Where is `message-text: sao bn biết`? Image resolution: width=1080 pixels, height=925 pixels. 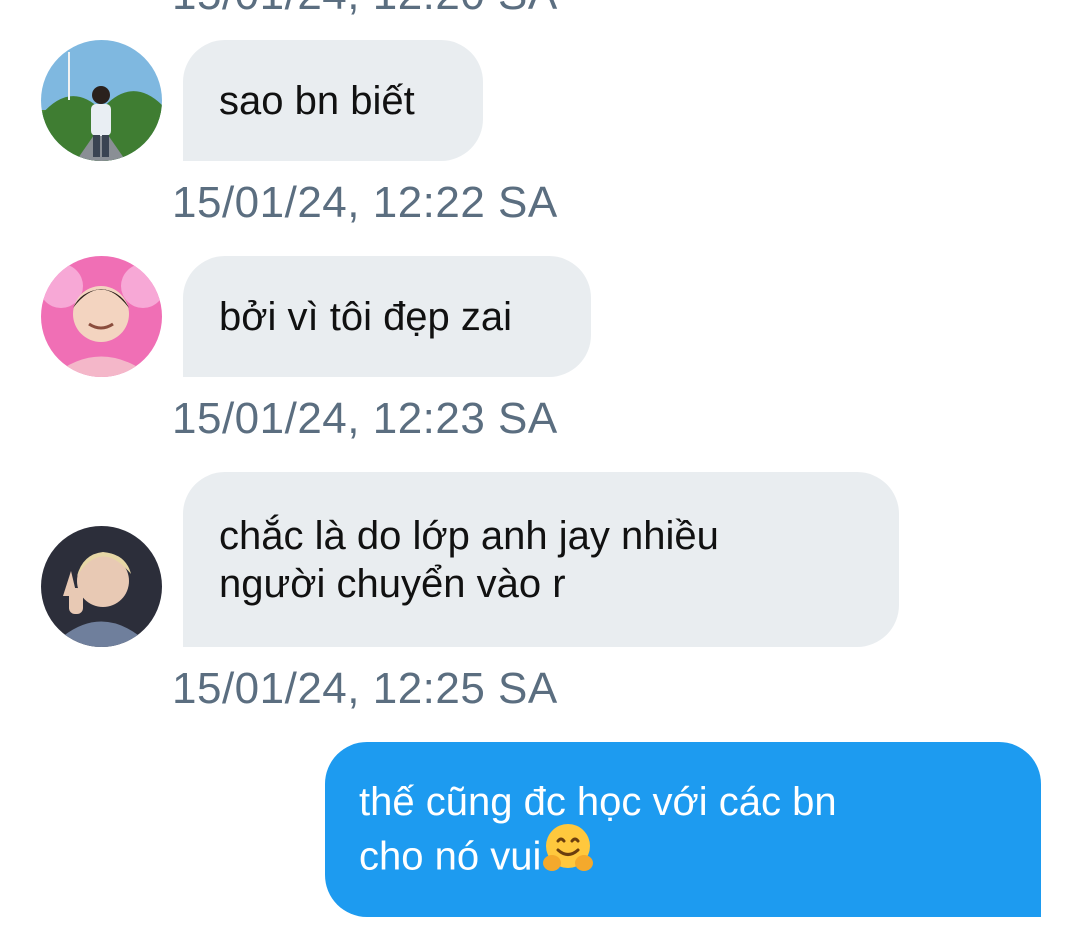 message-text: sao bn biết is located at coordinates (317, 100).